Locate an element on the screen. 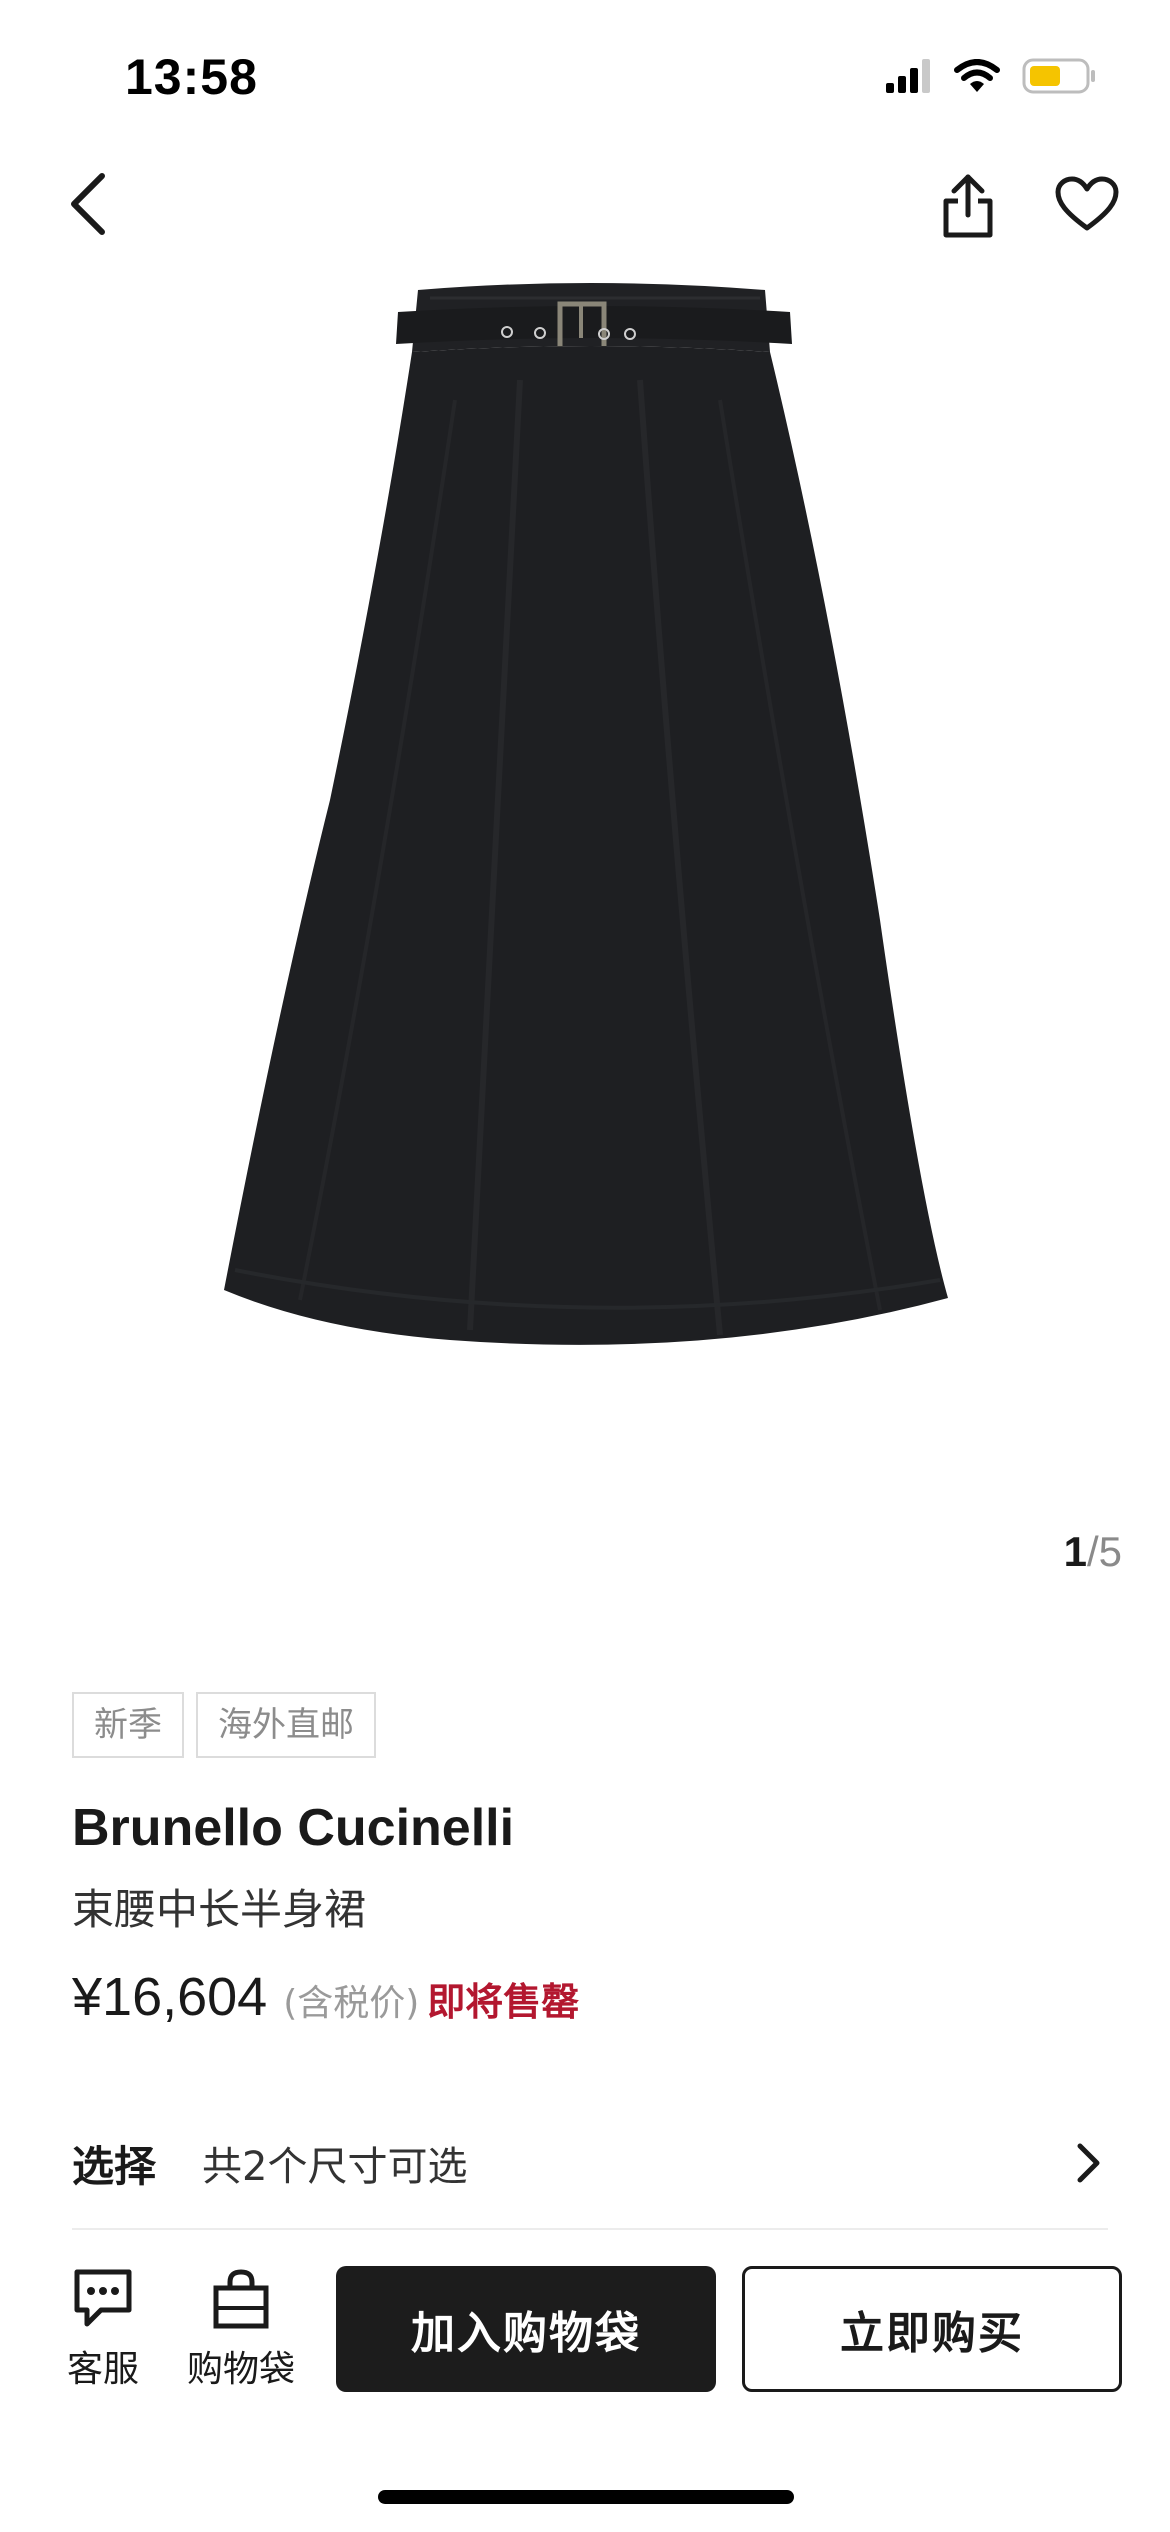 This screenshot has width=1170, height=2532. signal-icon is located at coordinates (909, 78).